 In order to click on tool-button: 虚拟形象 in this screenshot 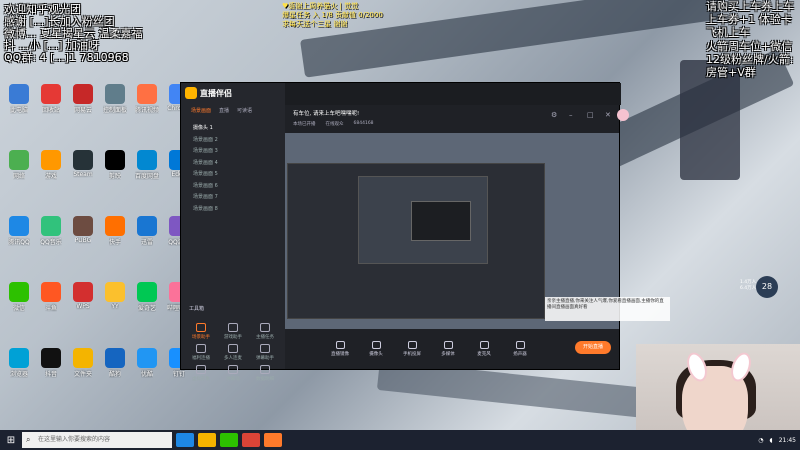, I will do `click(201, 373)`.